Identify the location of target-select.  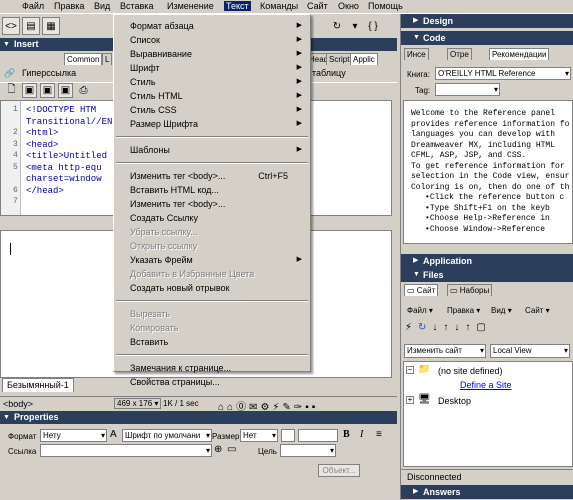
(308, 450).